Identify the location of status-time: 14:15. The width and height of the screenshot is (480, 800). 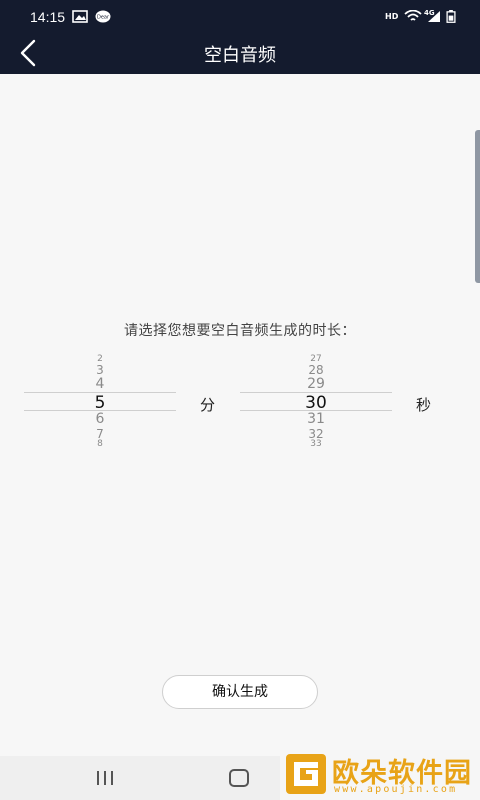
(48, 17).